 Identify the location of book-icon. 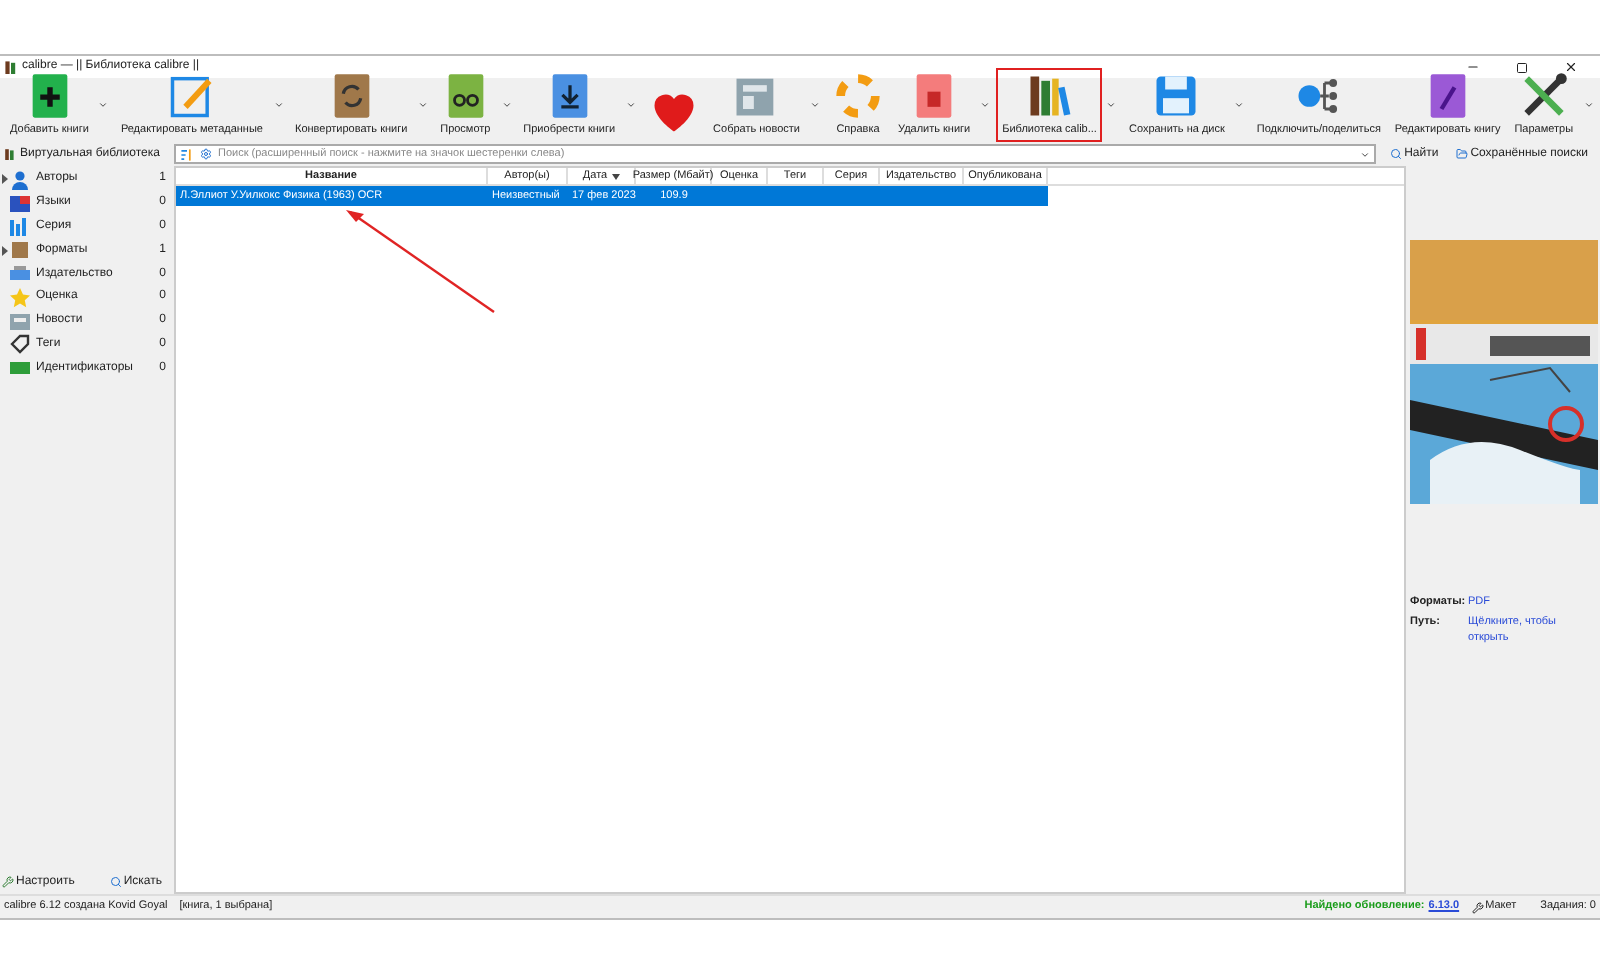
(20, 250).